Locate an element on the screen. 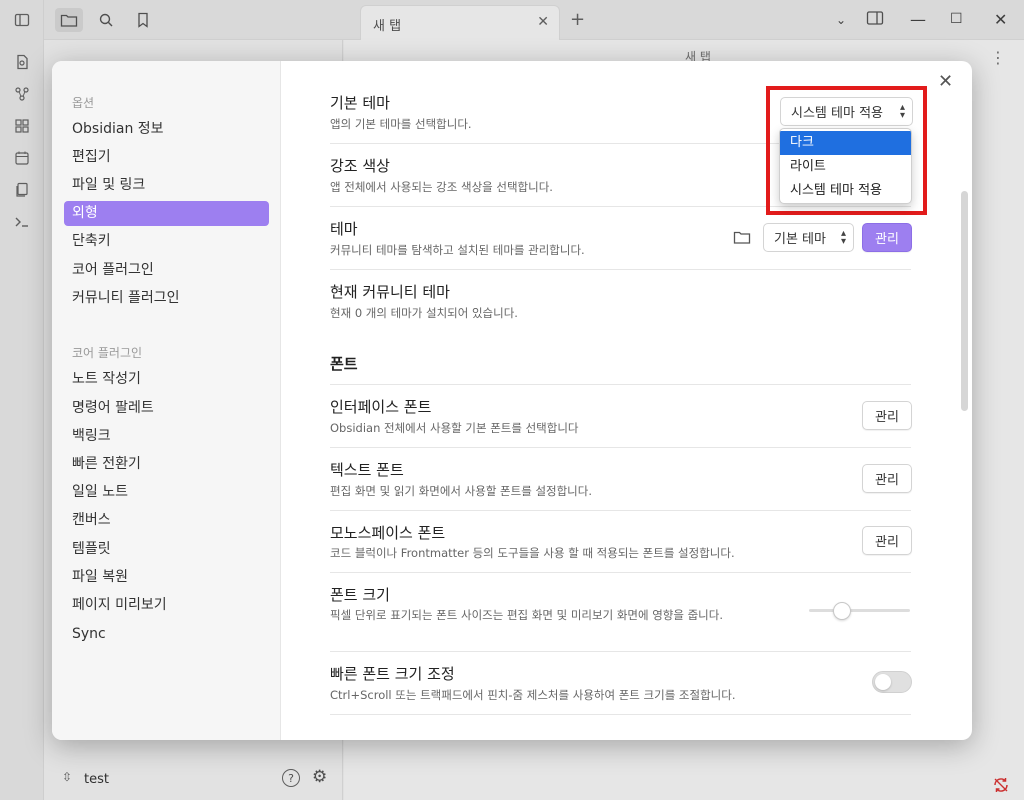  nav-header-core-plugins: 코어 플러그인 is located at coordinates (107, 353).